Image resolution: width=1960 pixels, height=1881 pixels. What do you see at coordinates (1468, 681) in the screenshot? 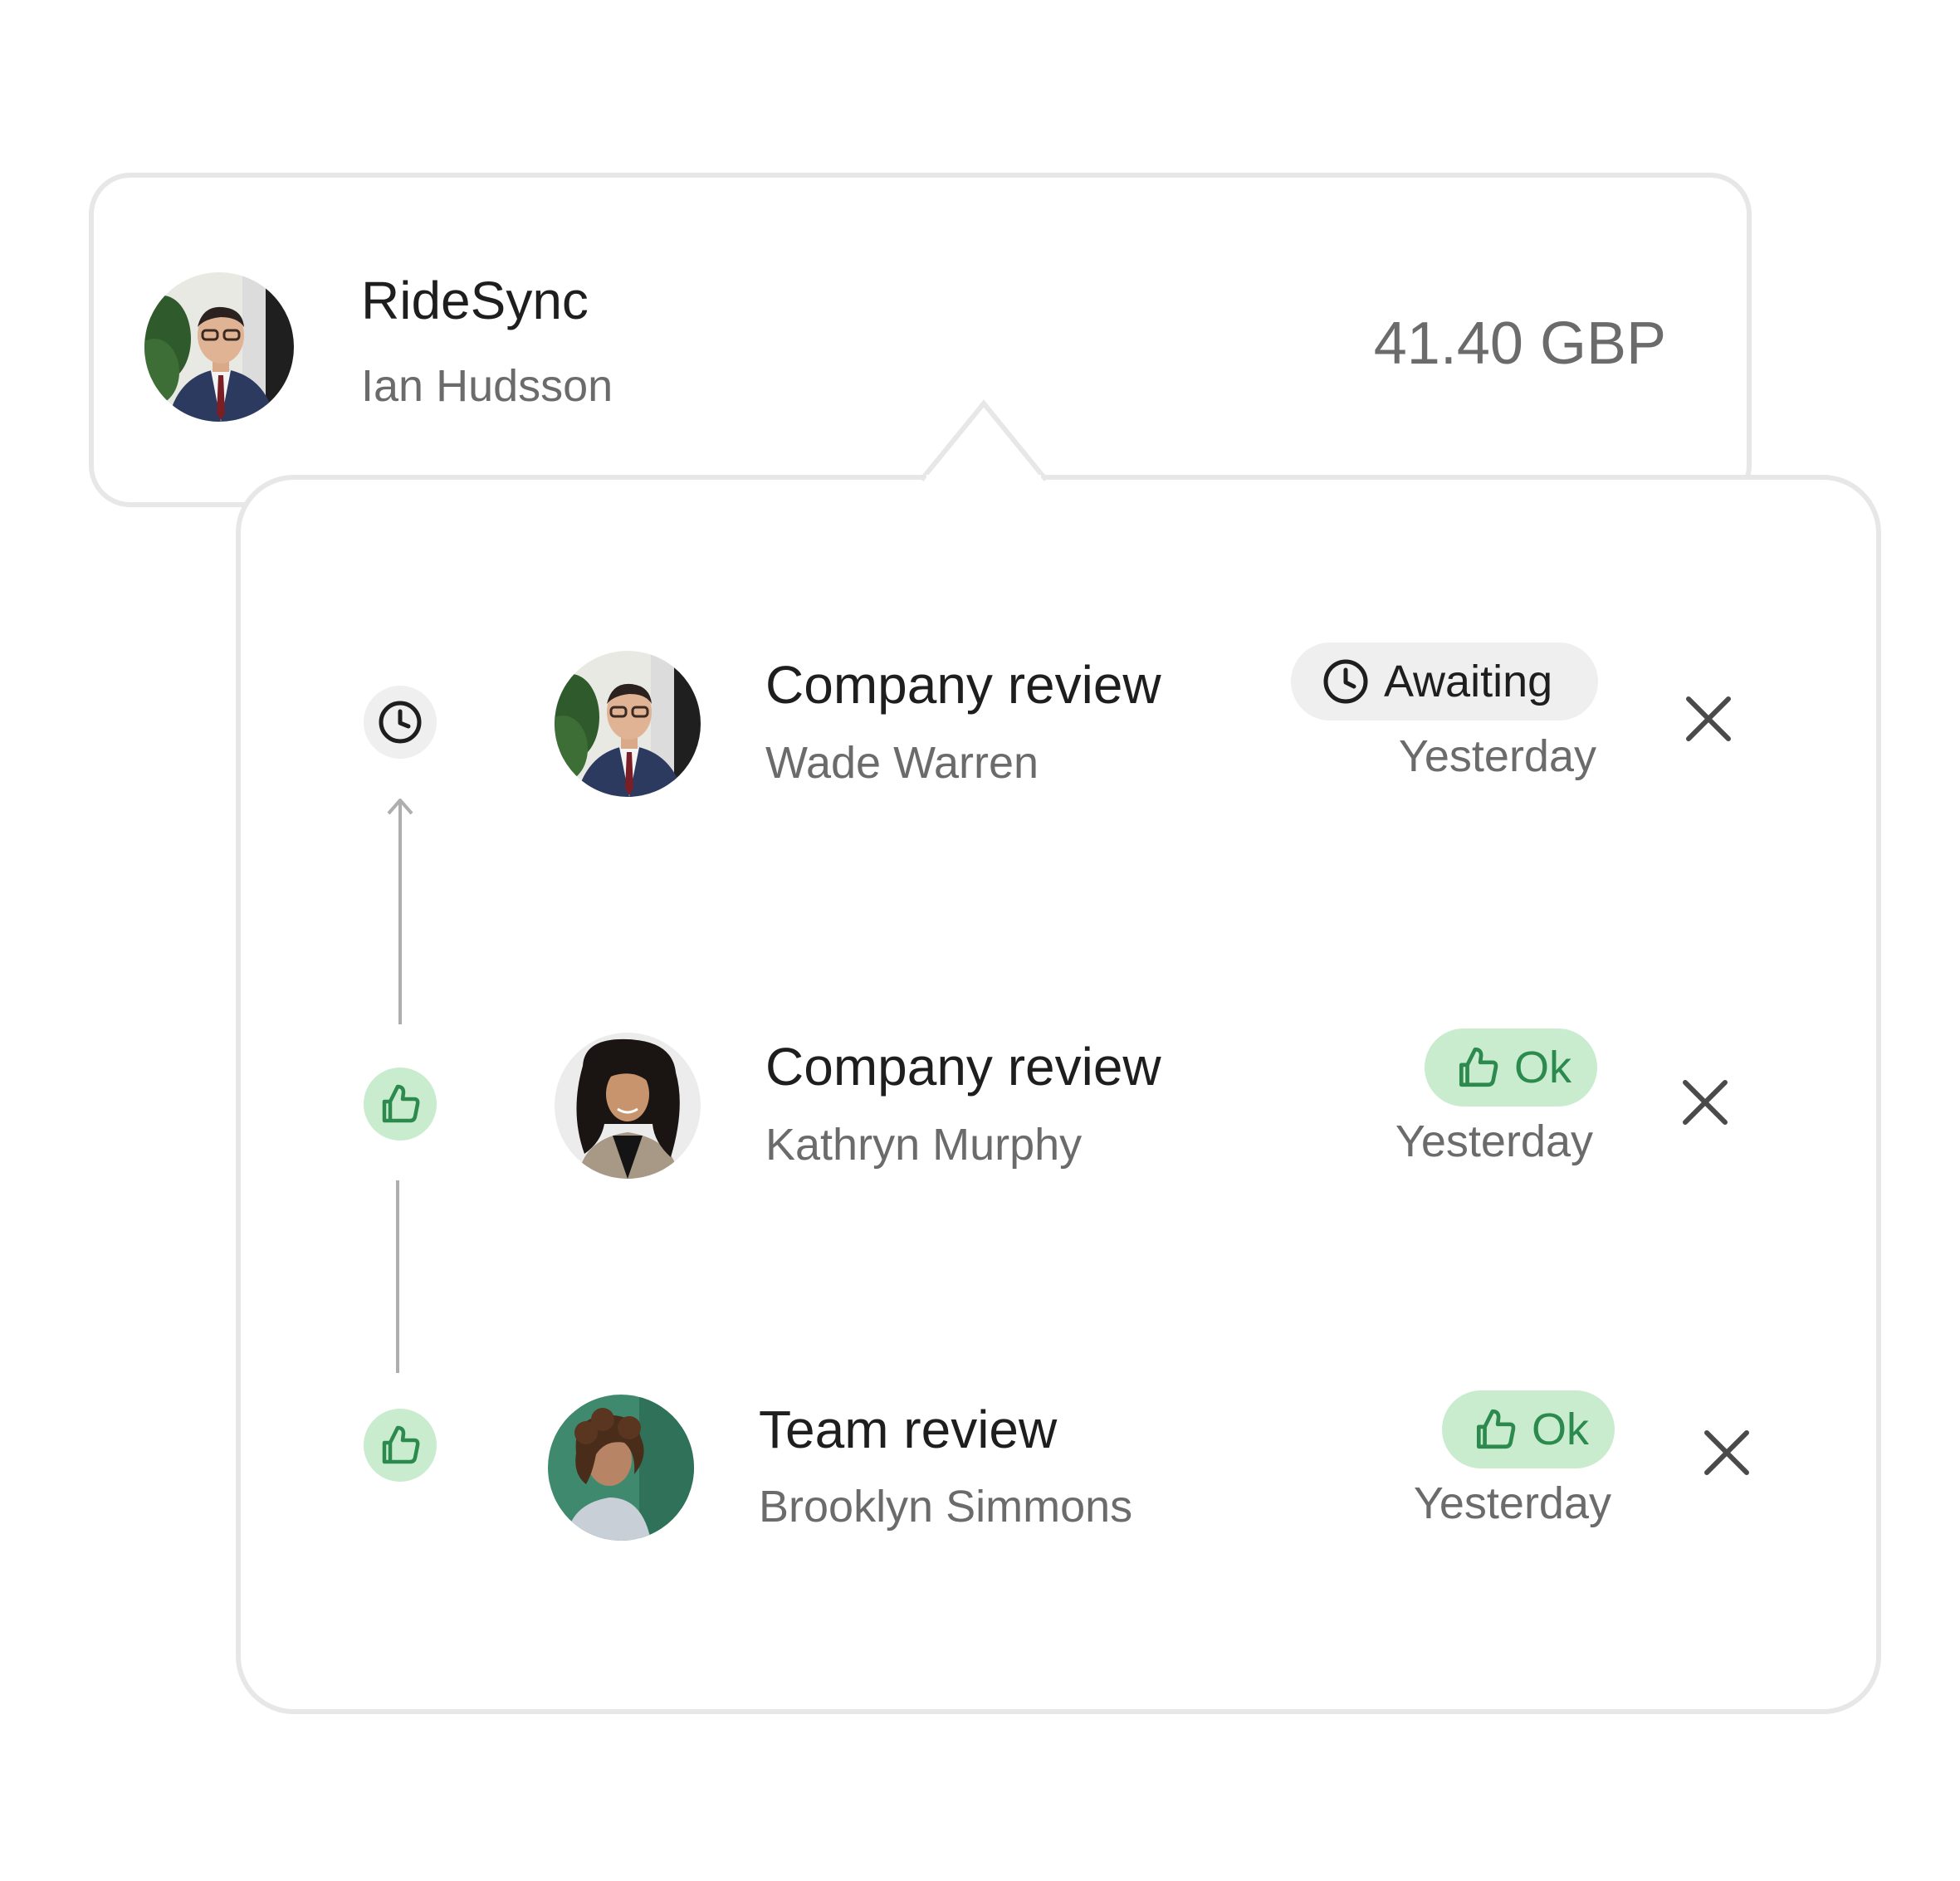
I see `status-label: Awaiting` at bounding box center [1468, 681].